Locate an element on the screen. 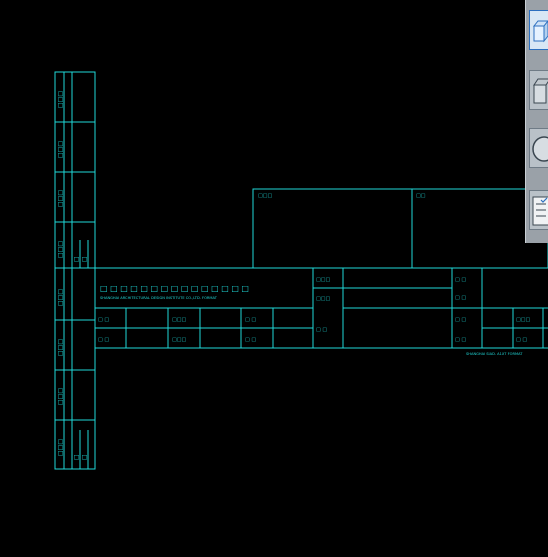 Image resolution: width=548 pixels, height=557 pixels. tool-palette is located at coordinates (536, 121).